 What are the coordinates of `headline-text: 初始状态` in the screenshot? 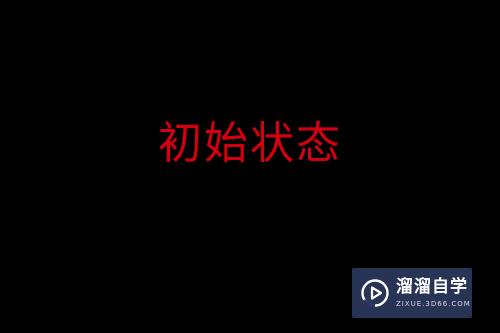 It's located at (250, 143).